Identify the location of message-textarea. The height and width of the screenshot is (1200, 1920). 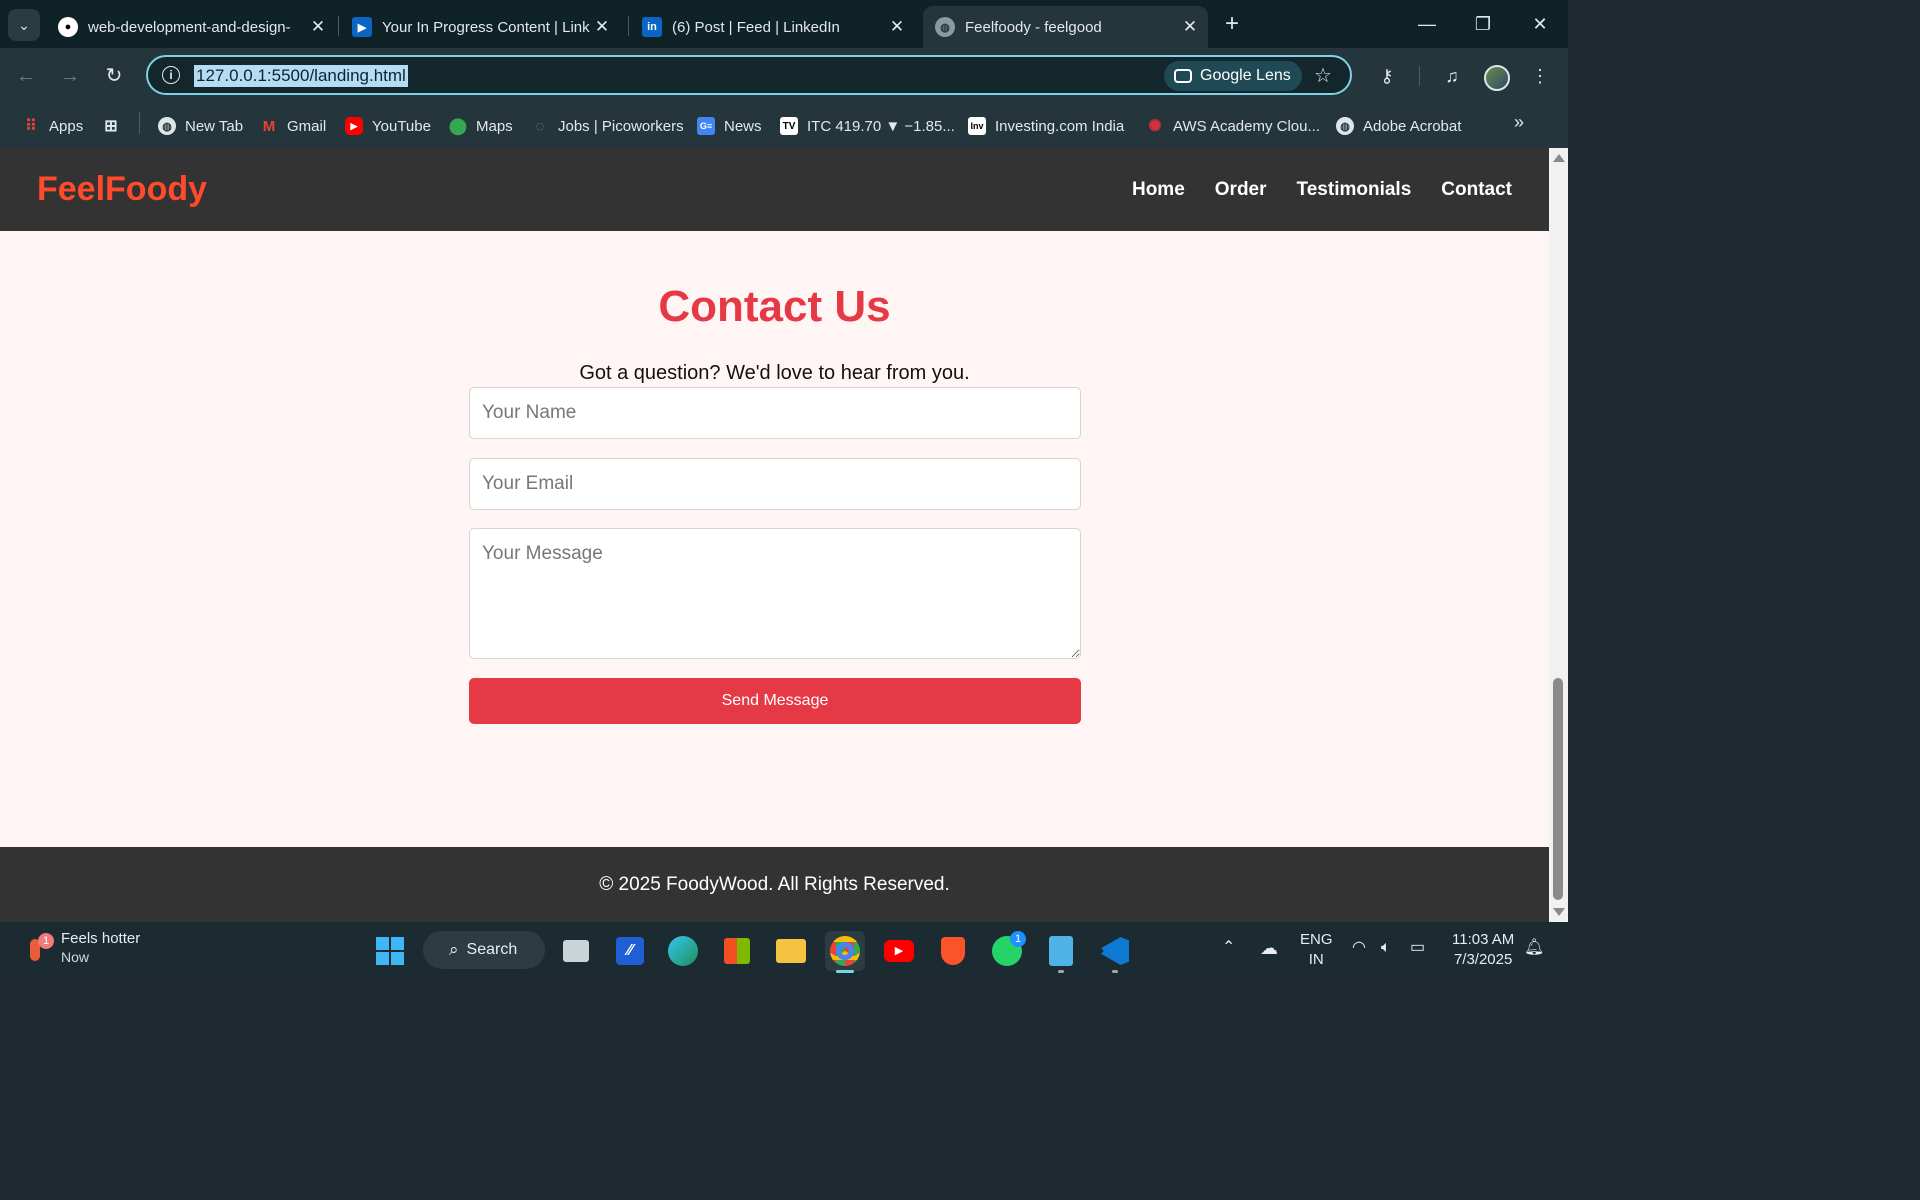
(775, 593).